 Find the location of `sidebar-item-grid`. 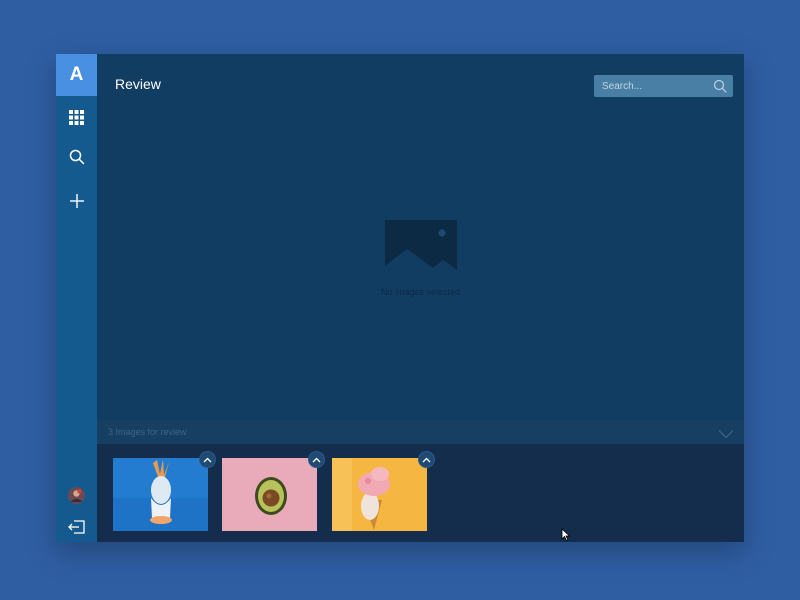

sidebar-item-grid is located at coordinates (76, 117).